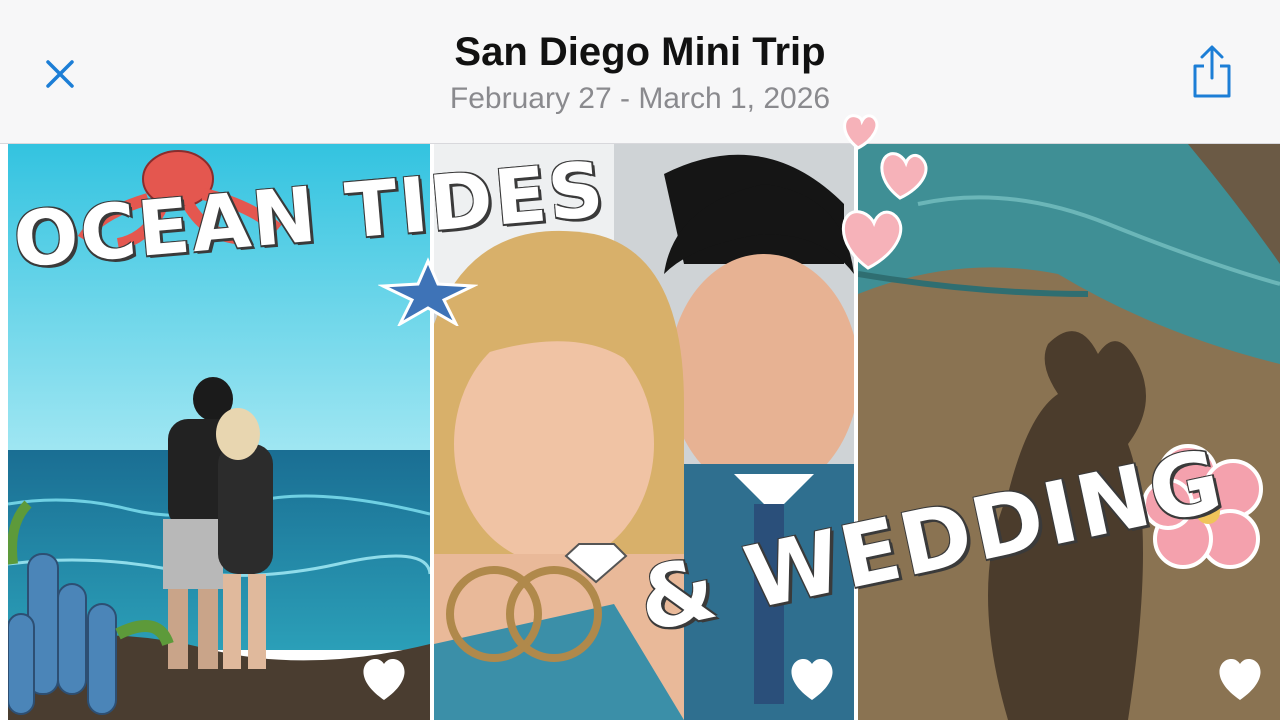  Describe the element at coordinates (428, 291) in the screenshot. I see `starfish-sticker` at that location.